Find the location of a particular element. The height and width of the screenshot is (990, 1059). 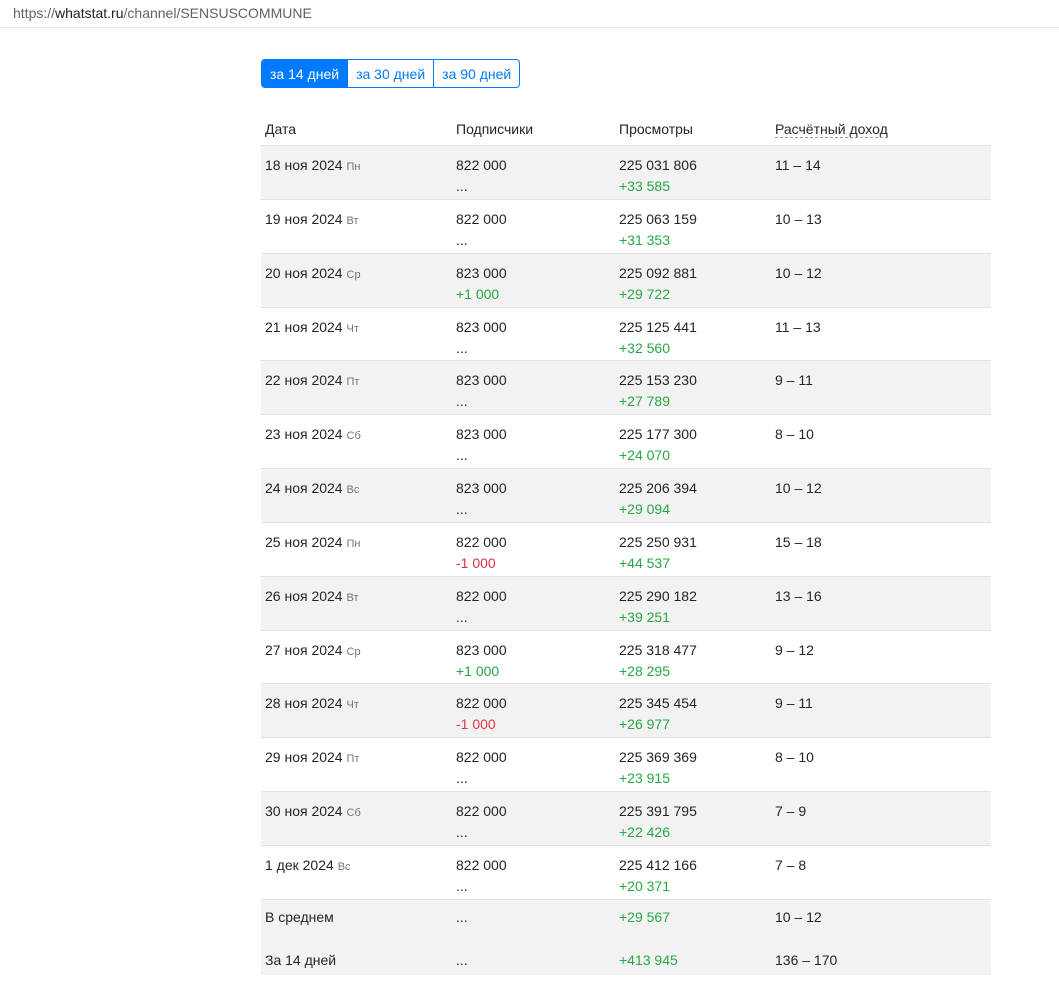

views-cell: 225 153 230 +27 789 is located at coordinates (693, 387).